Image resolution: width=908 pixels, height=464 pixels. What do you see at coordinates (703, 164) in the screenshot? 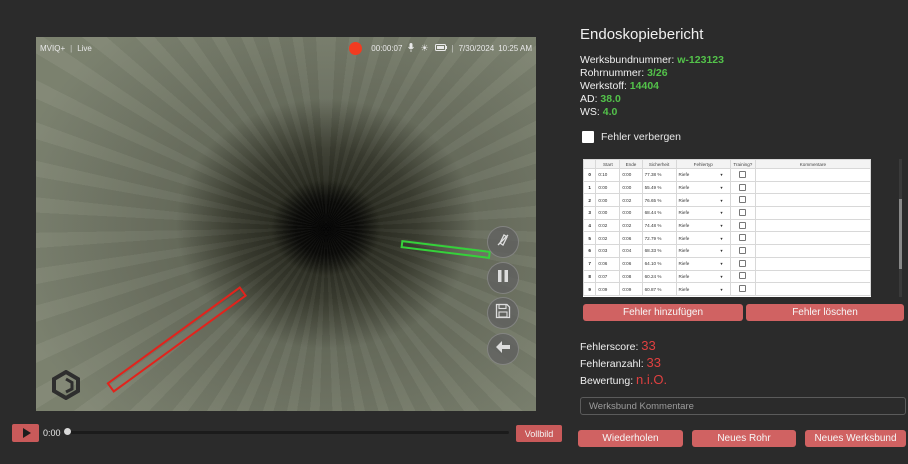
I see `column-header-type: Fehlertyp` at bounding box center [703, 164].